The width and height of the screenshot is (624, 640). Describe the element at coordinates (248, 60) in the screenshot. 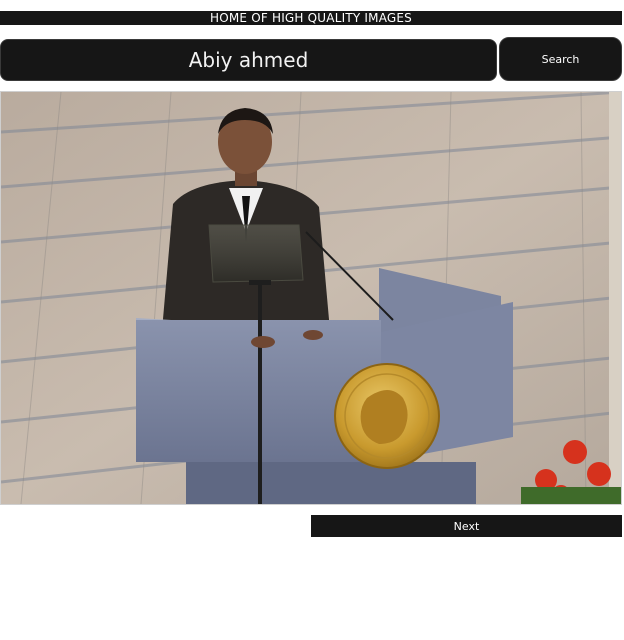

I see `search-input` at that location.